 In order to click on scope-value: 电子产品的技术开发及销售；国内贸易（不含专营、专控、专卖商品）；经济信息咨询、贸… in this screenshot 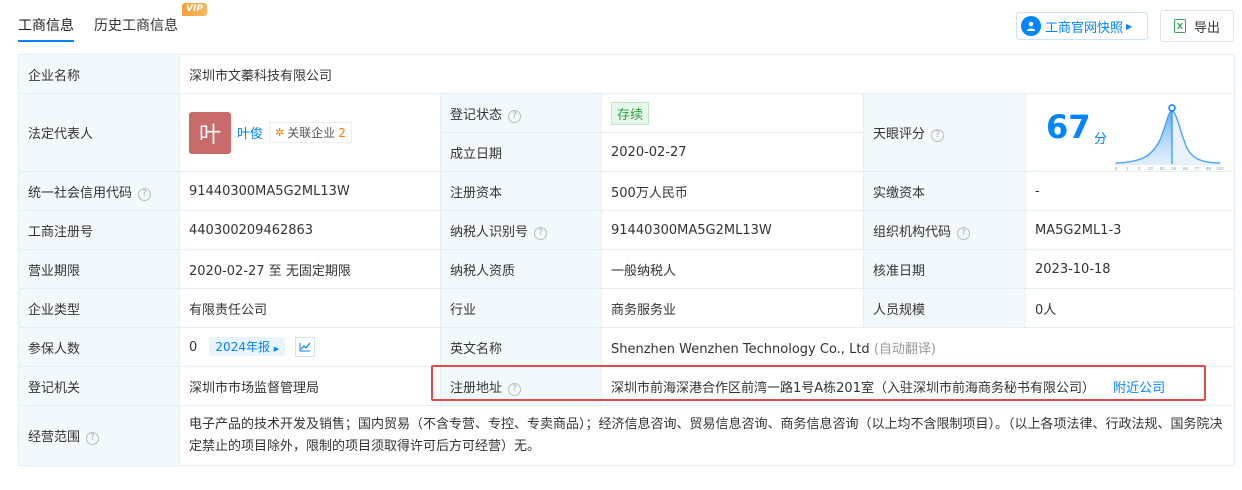, I will do `click(707, 435)`.